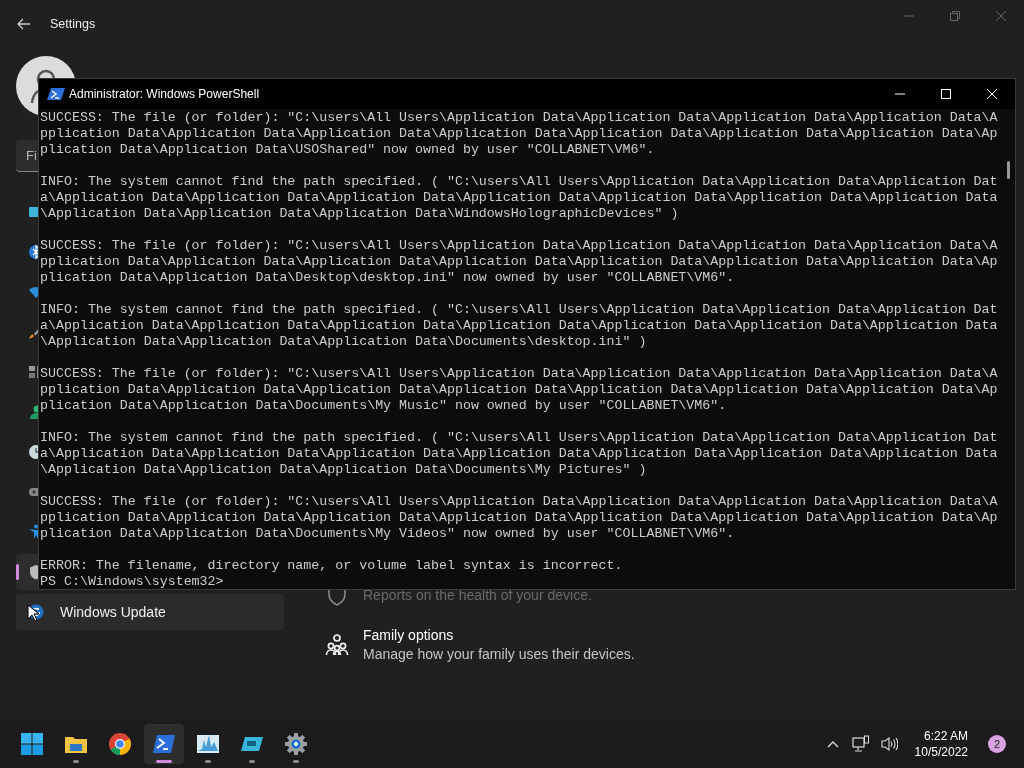 The height and width of the screenshot is (768, 1024). I want to click on console-line: plication Data\Application Data\Documents\My Videos" now owned by user "COLLABNET\VM6"., so click(388, 534).